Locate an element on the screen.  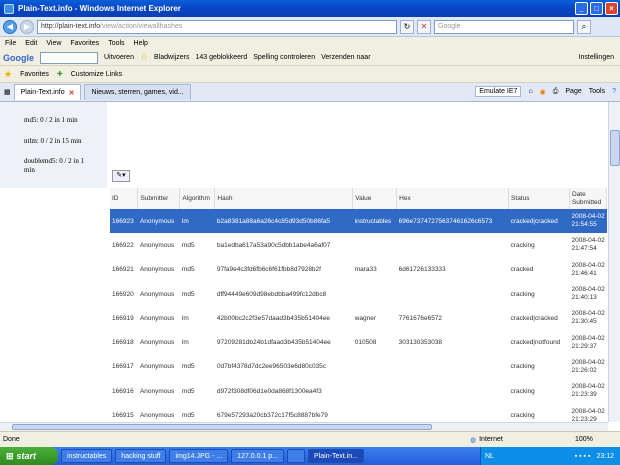
menu-edit: Edit is located at coordinates (31, 43).